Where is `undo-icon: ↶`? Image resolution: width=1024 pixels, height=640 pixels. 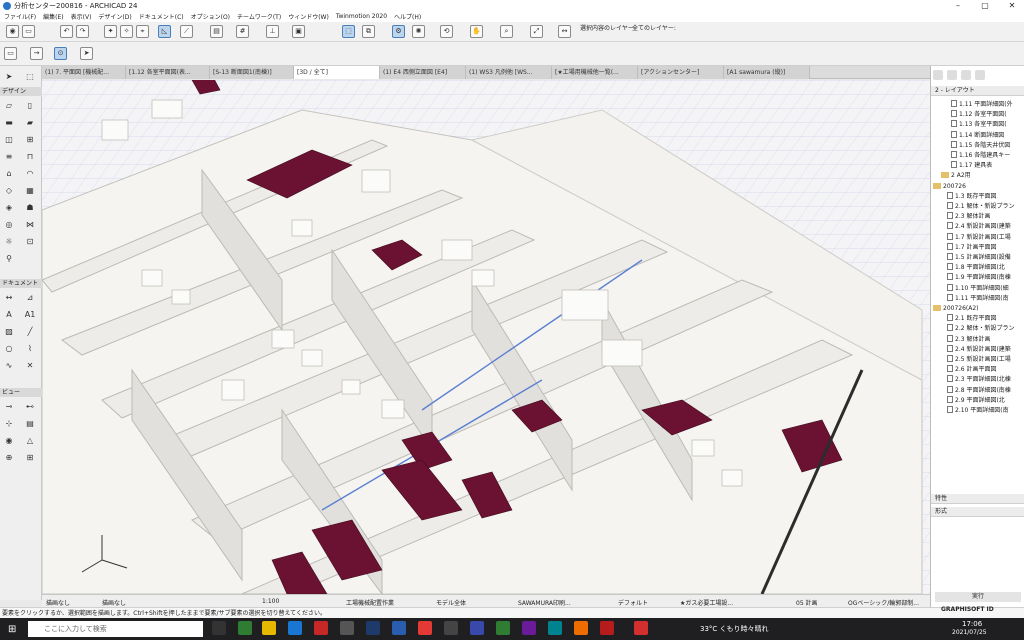
undo-icon: ↶ is located at coordinates (66, 31).